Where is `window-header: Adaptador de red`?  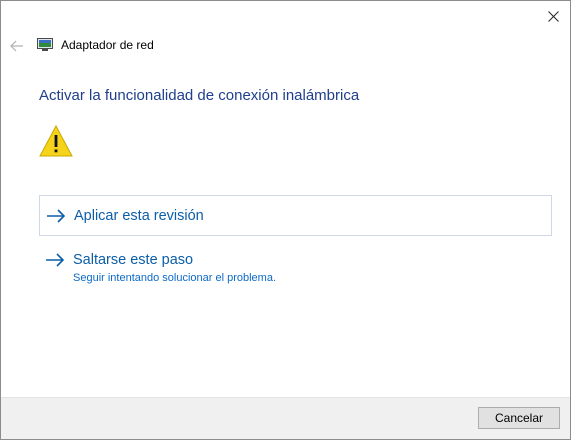 window-header: Adaptador de red is located at coordinates (95, 45).